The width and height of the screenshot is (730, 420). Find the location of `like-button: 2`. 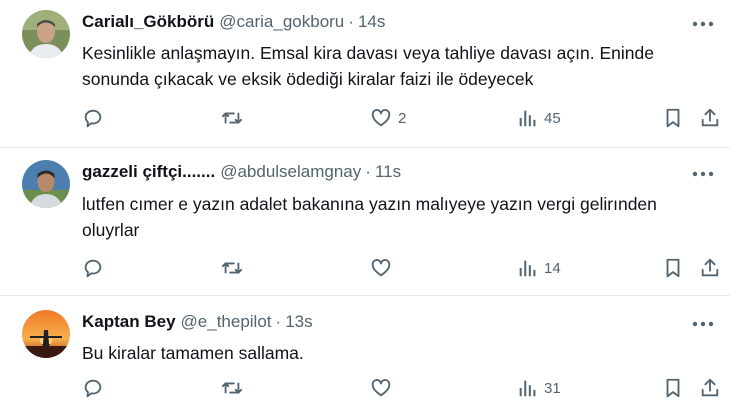

like-button: 2 is located at coordinates (388, 118).